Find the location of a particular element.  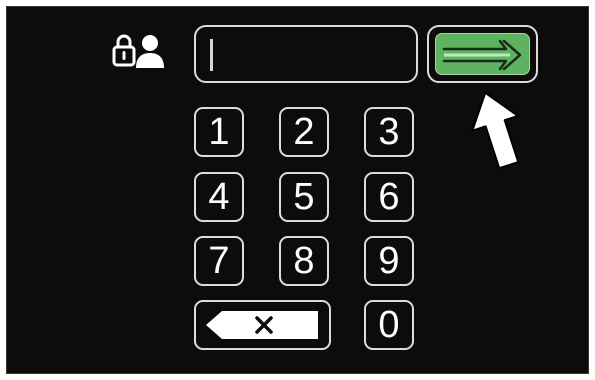

enter-button is located at coordinates (482, 54).